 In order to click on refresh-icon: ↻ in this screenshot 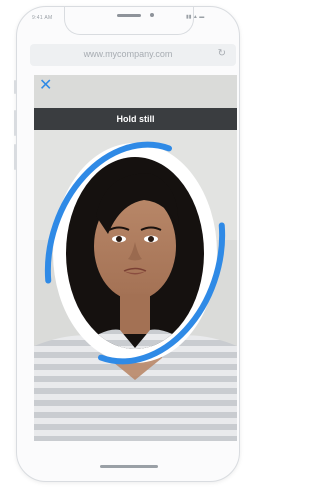, I will do `click(222, 53)`.